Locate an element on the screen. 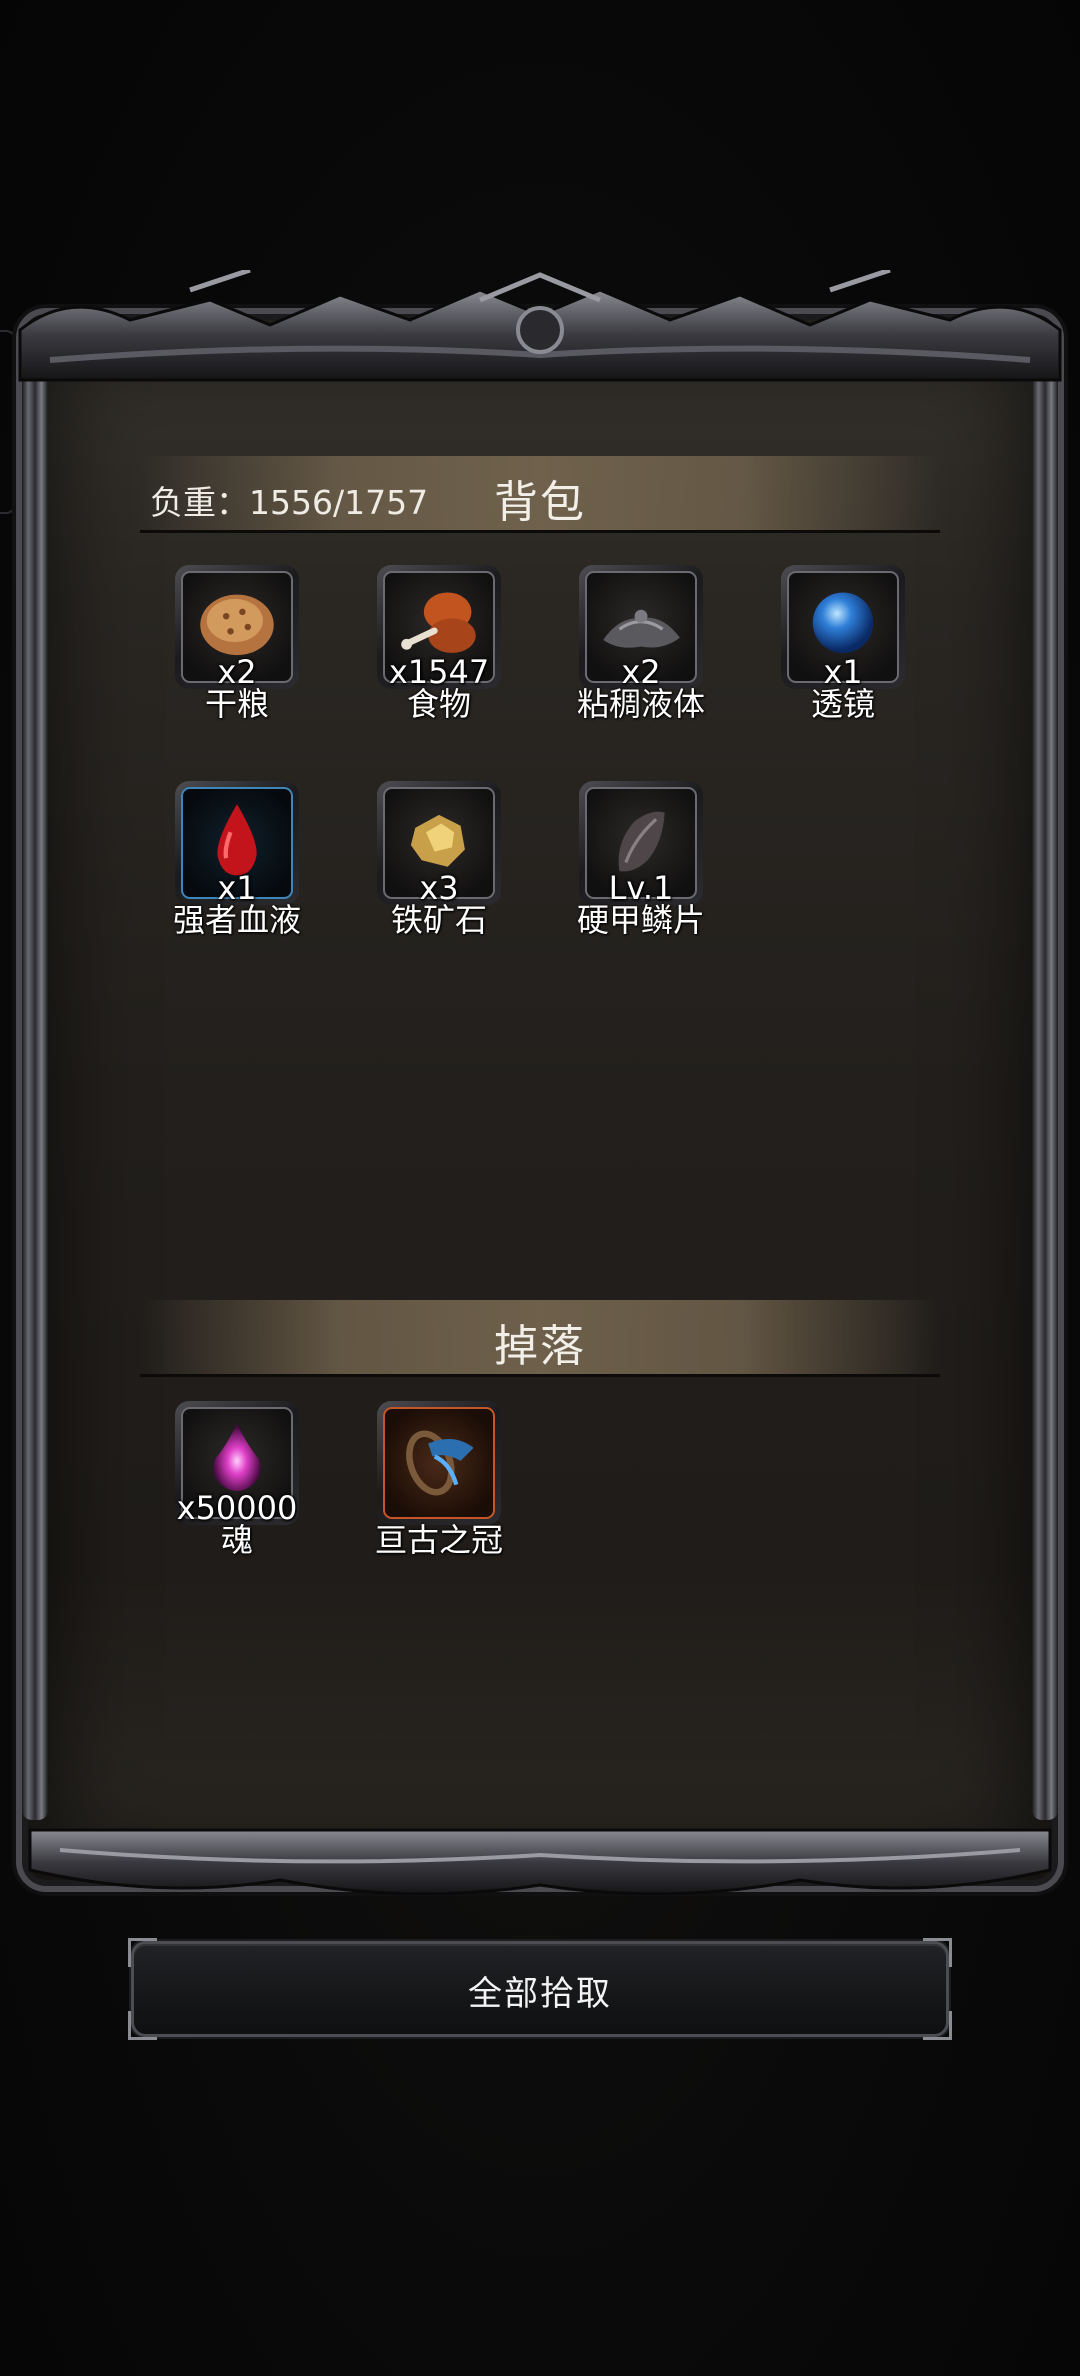  frame-right-border is located at coordinates (1045, 1090).